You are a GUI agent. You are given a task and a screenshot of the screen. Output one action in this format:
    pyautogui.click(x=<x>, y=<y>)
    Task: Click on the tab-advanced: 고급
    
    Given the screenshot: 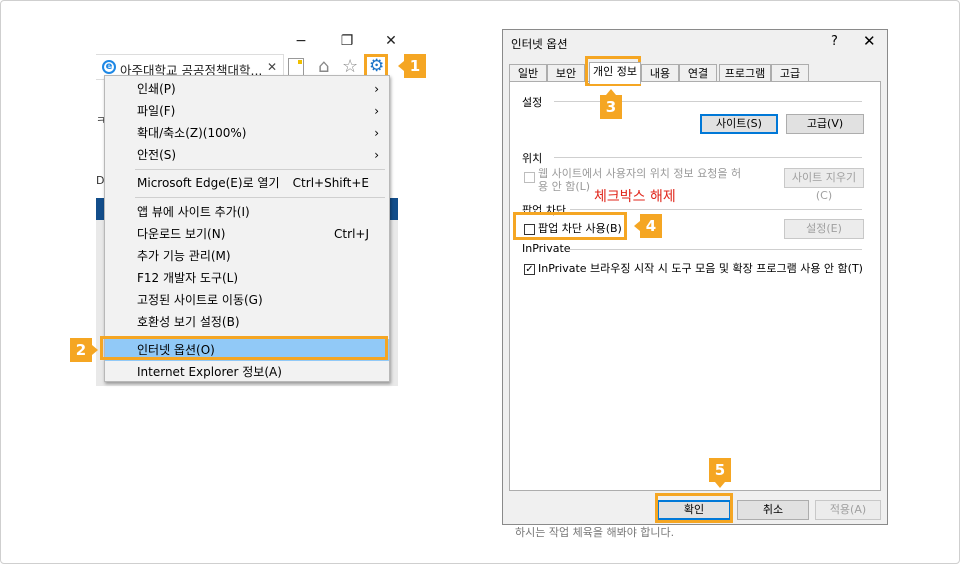 What is the action you would take?
    pyautogui.click(x=790, y=73)
    